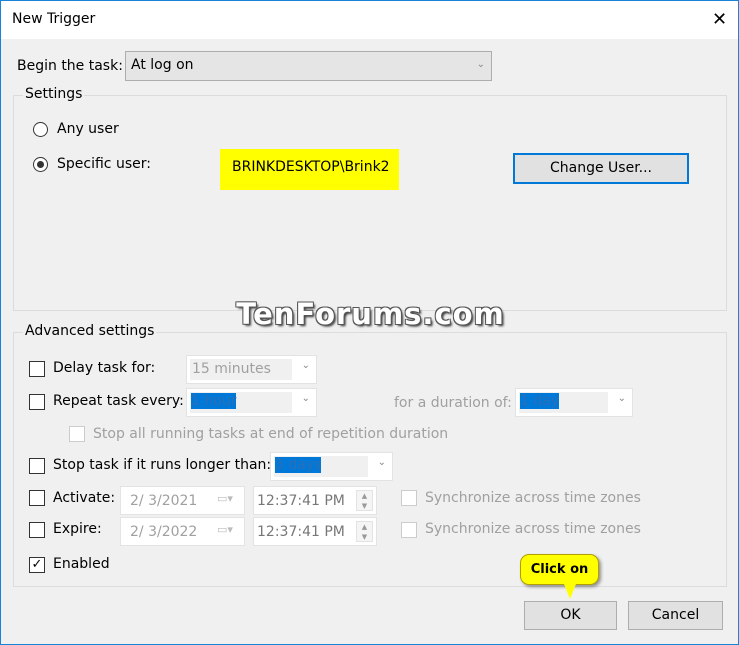 The image size is (739, 645). I want to click on repeat-value: 1 hour, so click(214, 401).